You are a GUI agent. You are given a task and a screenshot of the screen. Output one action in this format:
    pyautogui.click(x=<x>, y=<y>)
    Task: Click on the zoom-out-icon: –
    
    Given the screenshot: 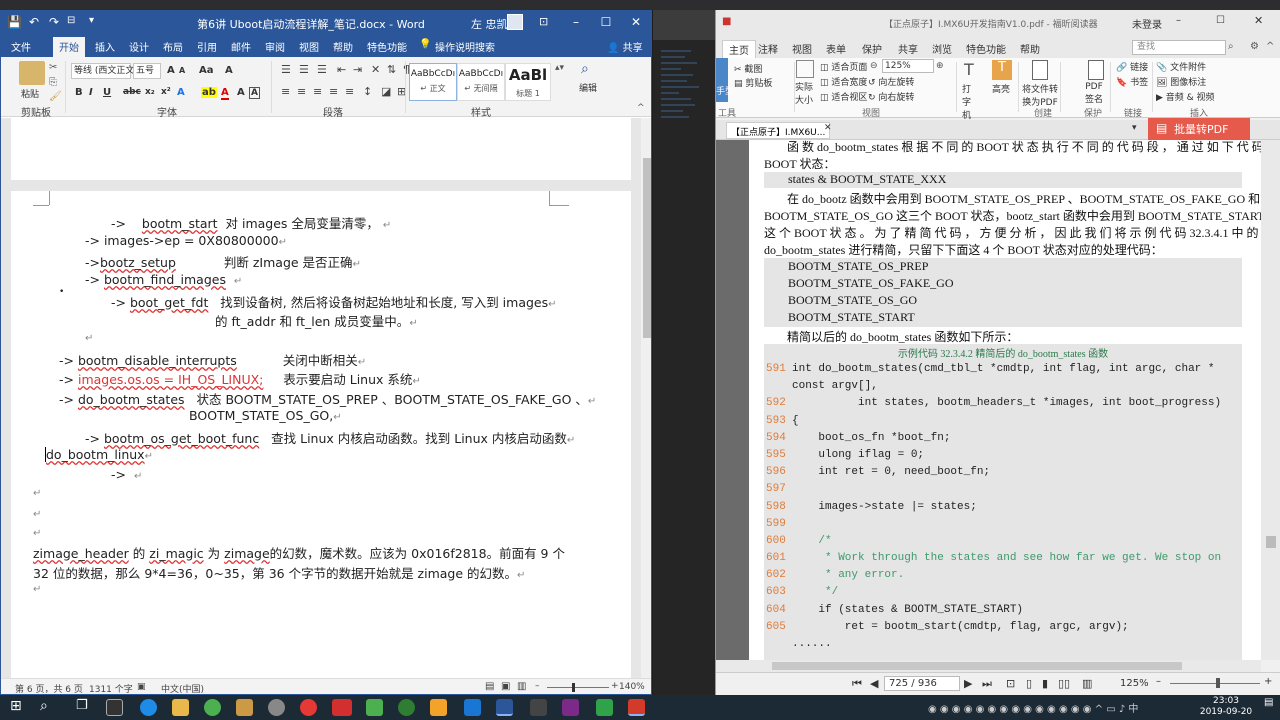 What is the action you would take?
    pyautogui.click(x=1158, y=681)
    